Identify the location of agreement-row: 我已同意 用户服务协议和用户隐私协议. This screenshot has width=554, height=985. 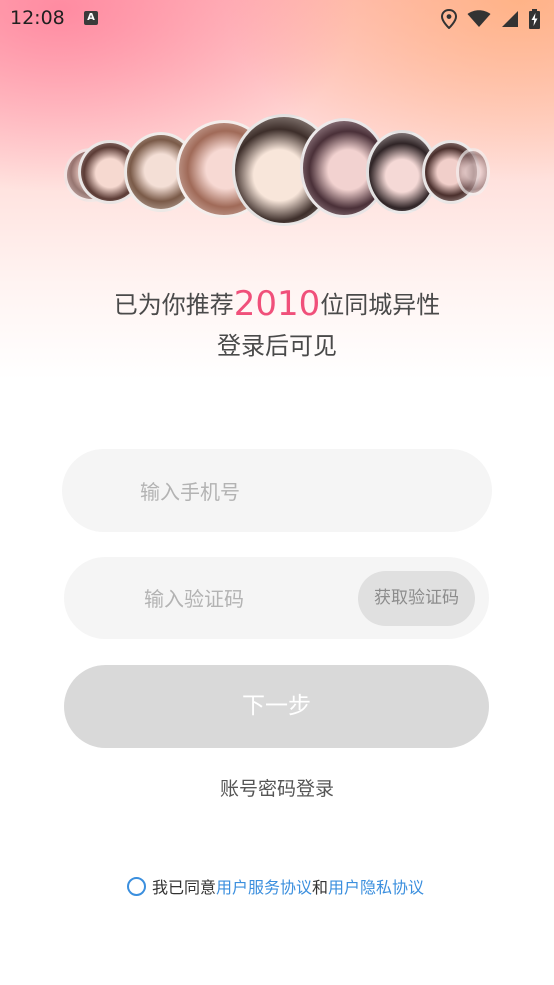
(275, 886).